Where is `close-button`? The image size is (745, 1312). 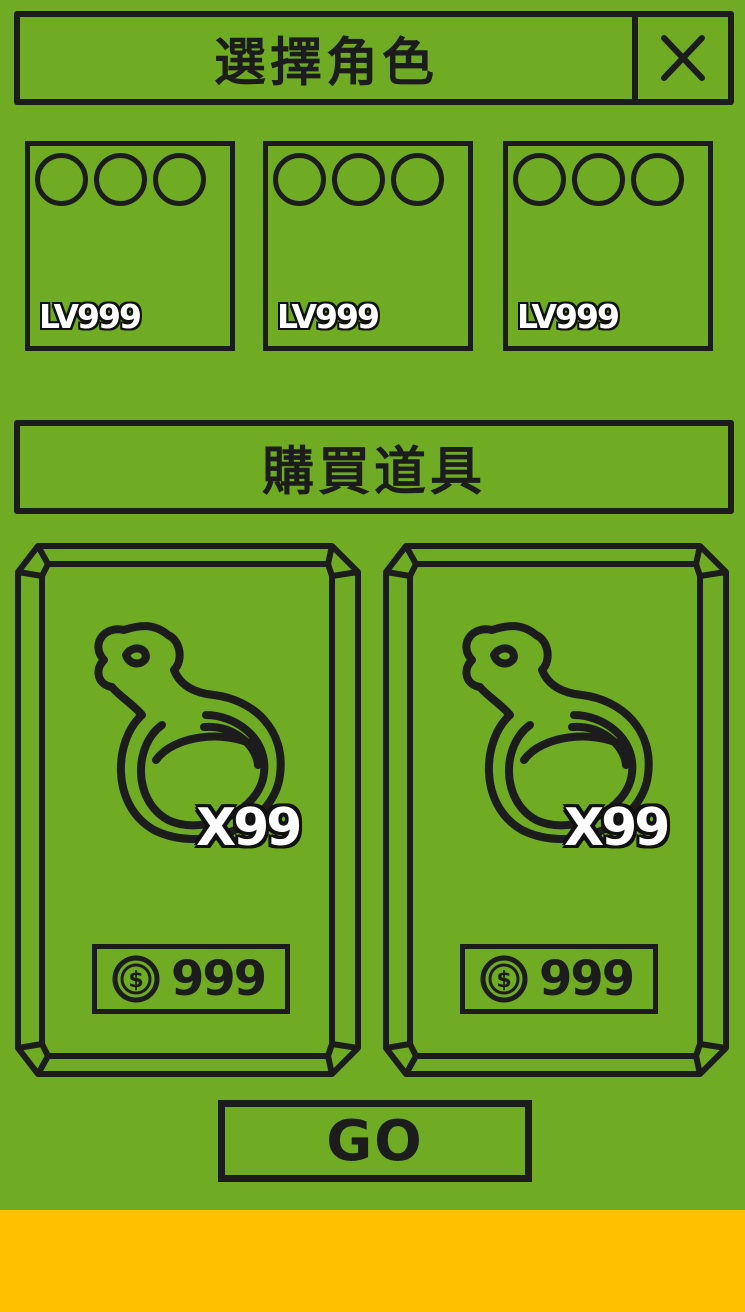 close-button is located at coordinates (680, 58).